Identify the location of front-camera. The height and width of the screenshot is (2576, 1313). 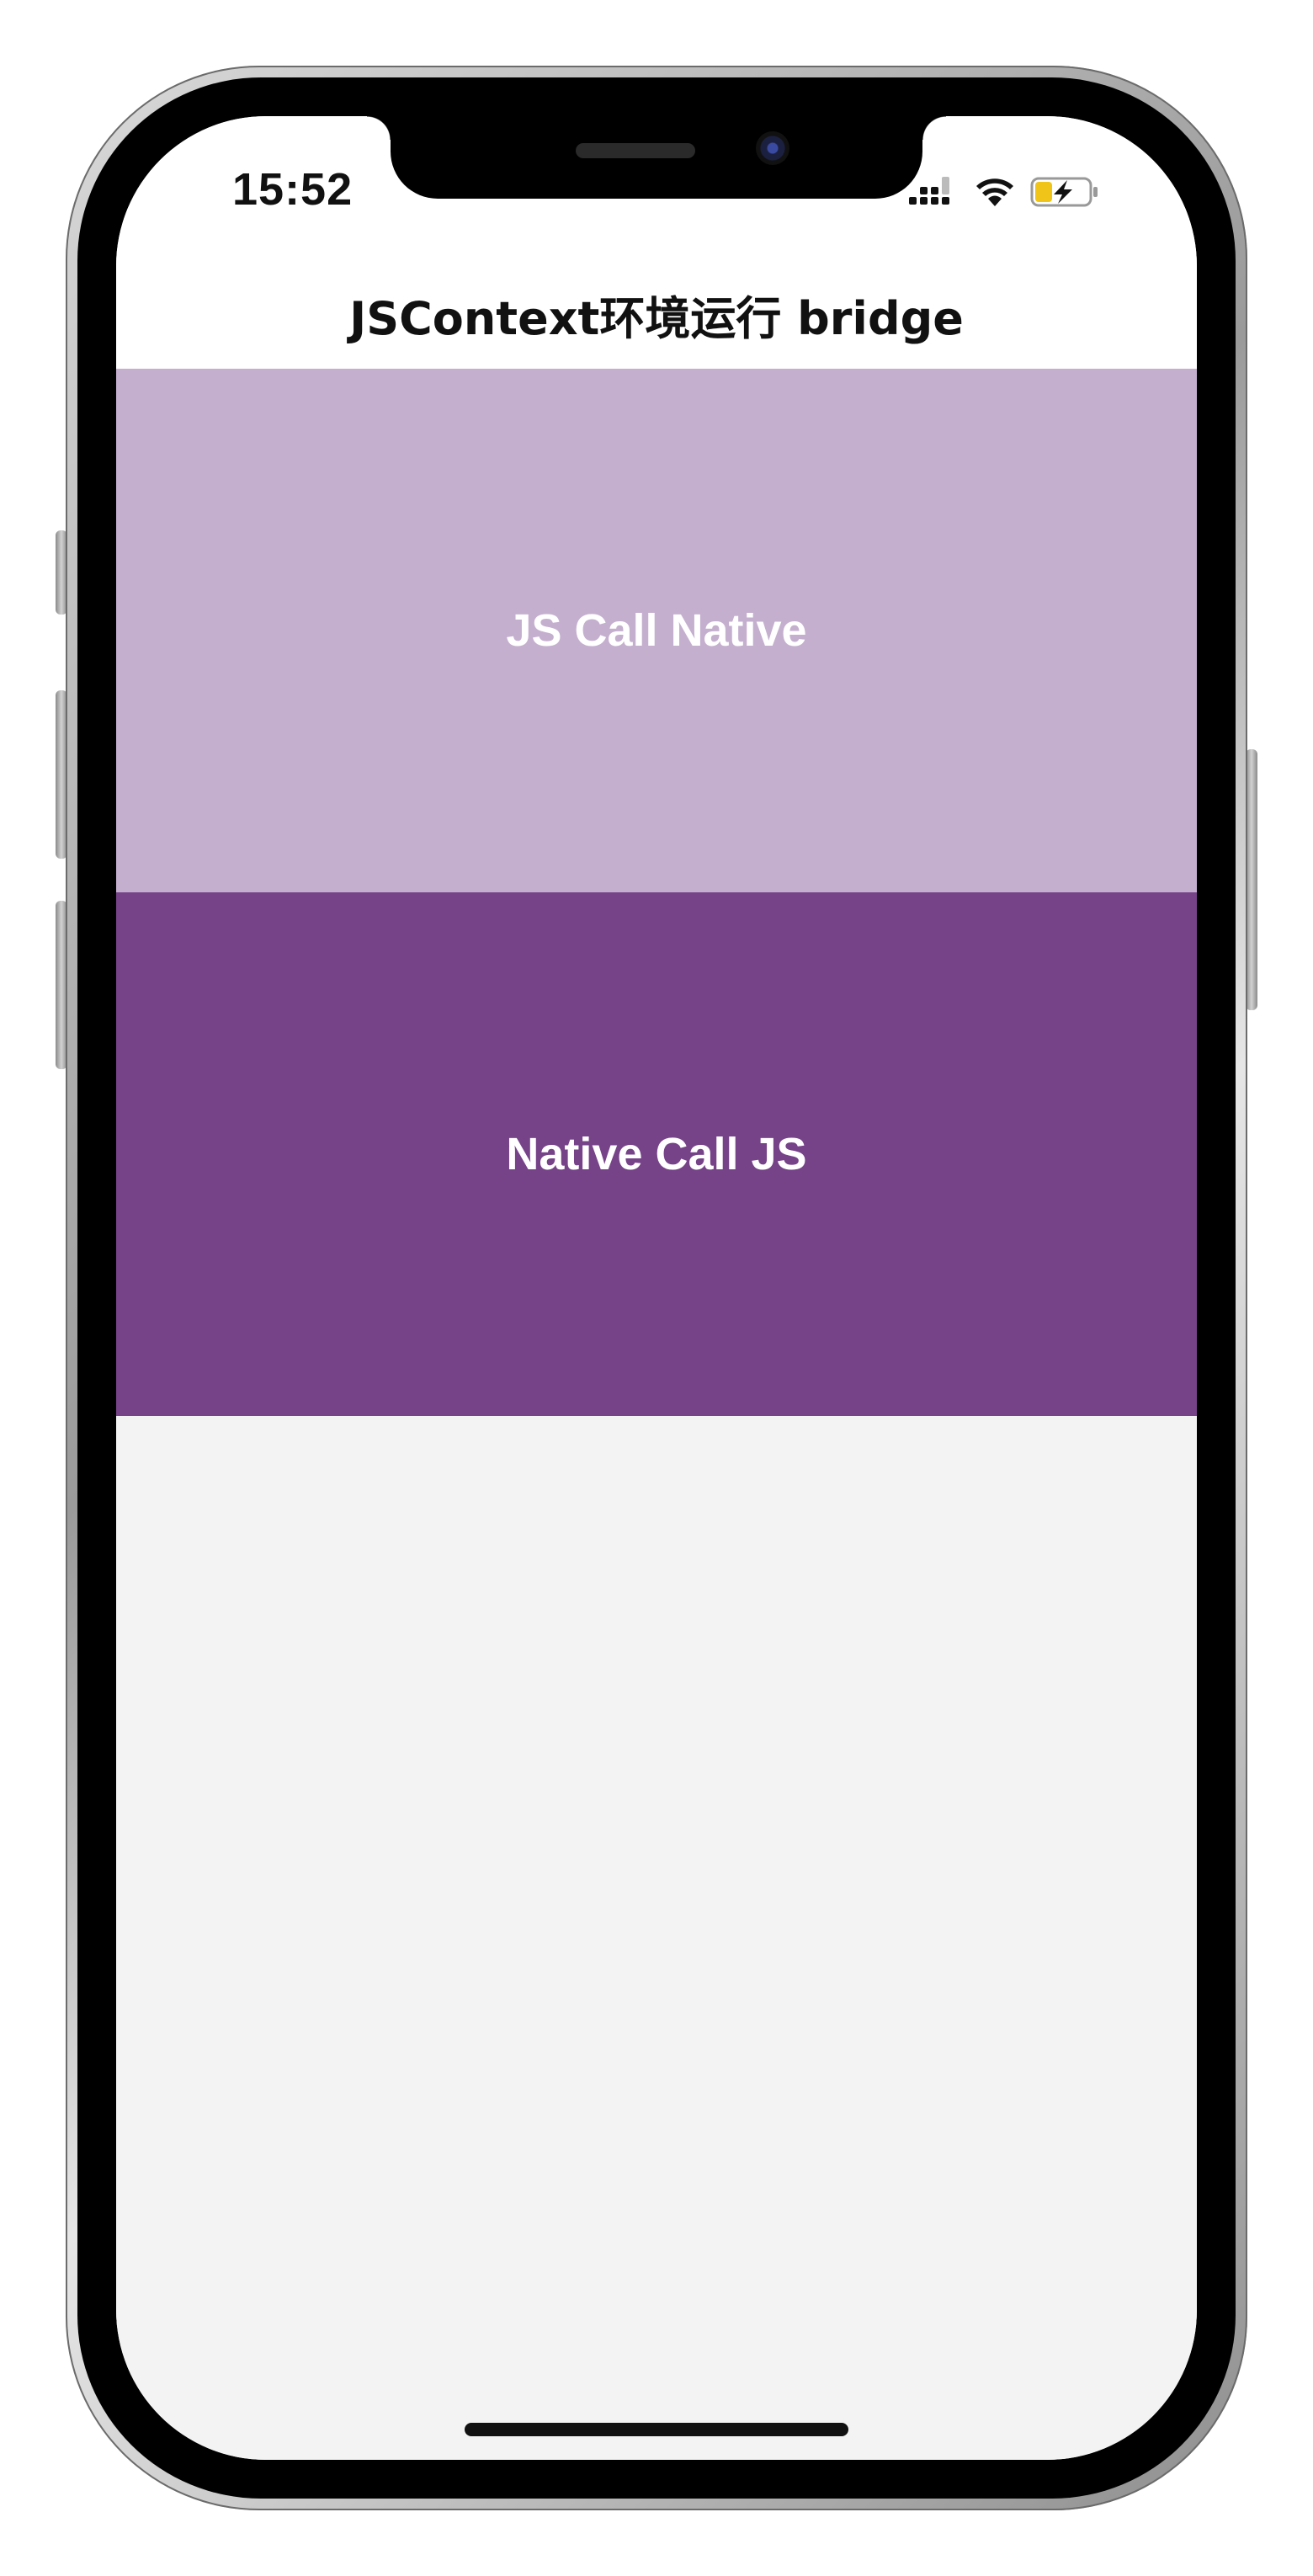
(772, 148).